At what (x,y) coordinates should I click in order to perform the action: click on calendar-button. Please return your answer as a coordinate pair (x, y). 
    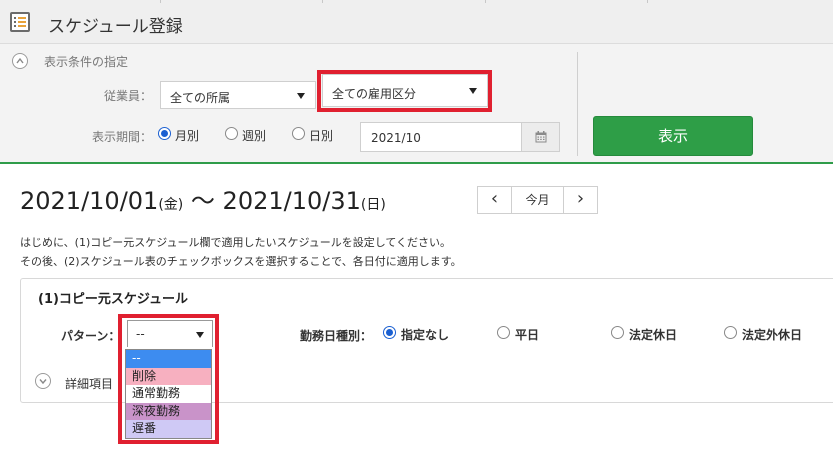
    Looking at the image, I should click on (540, 137).